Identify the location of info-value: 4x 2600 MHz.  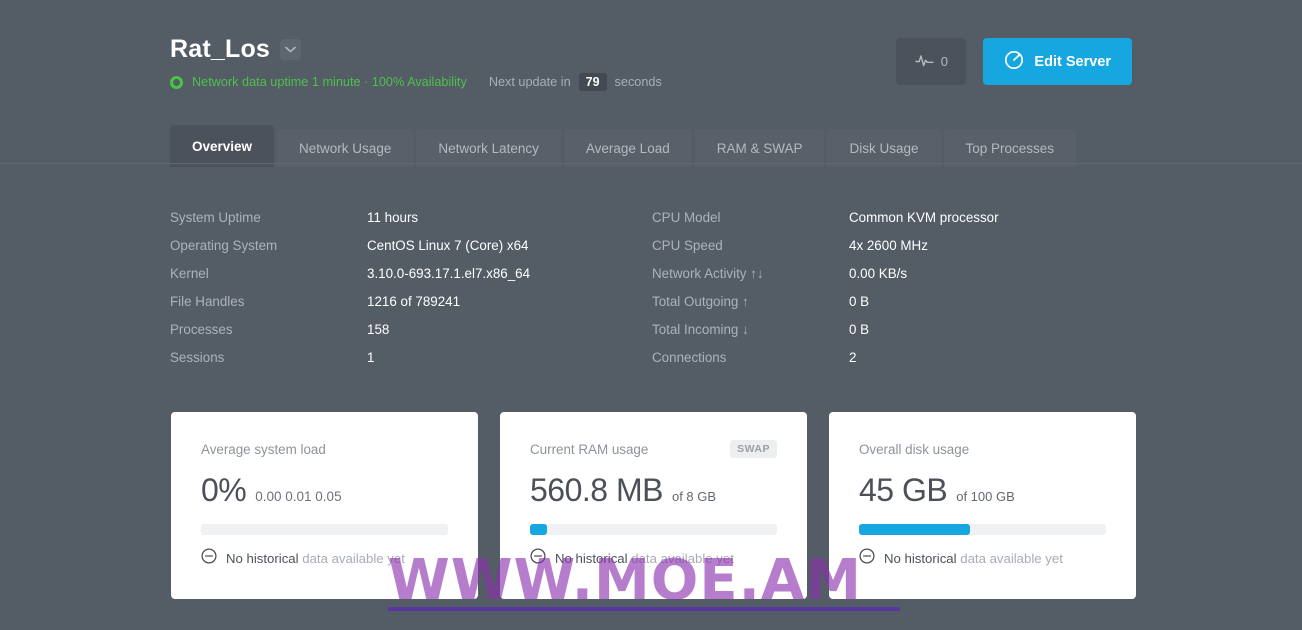
(888, 245).